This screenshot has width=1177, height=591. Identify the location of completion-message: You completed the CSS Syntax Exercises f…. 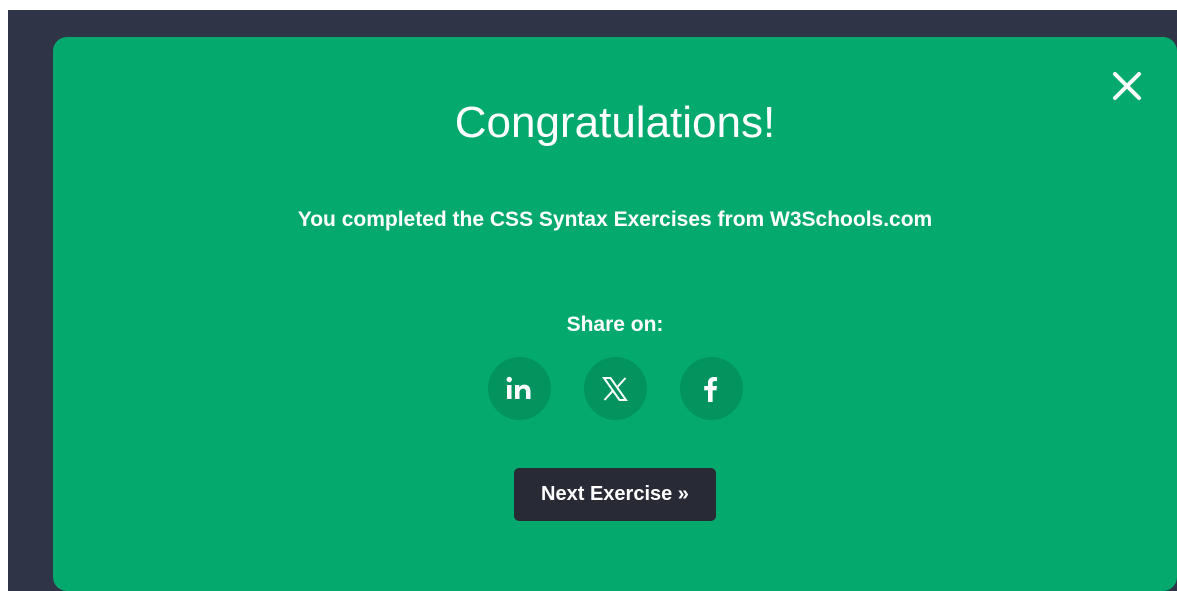
(615, 219).